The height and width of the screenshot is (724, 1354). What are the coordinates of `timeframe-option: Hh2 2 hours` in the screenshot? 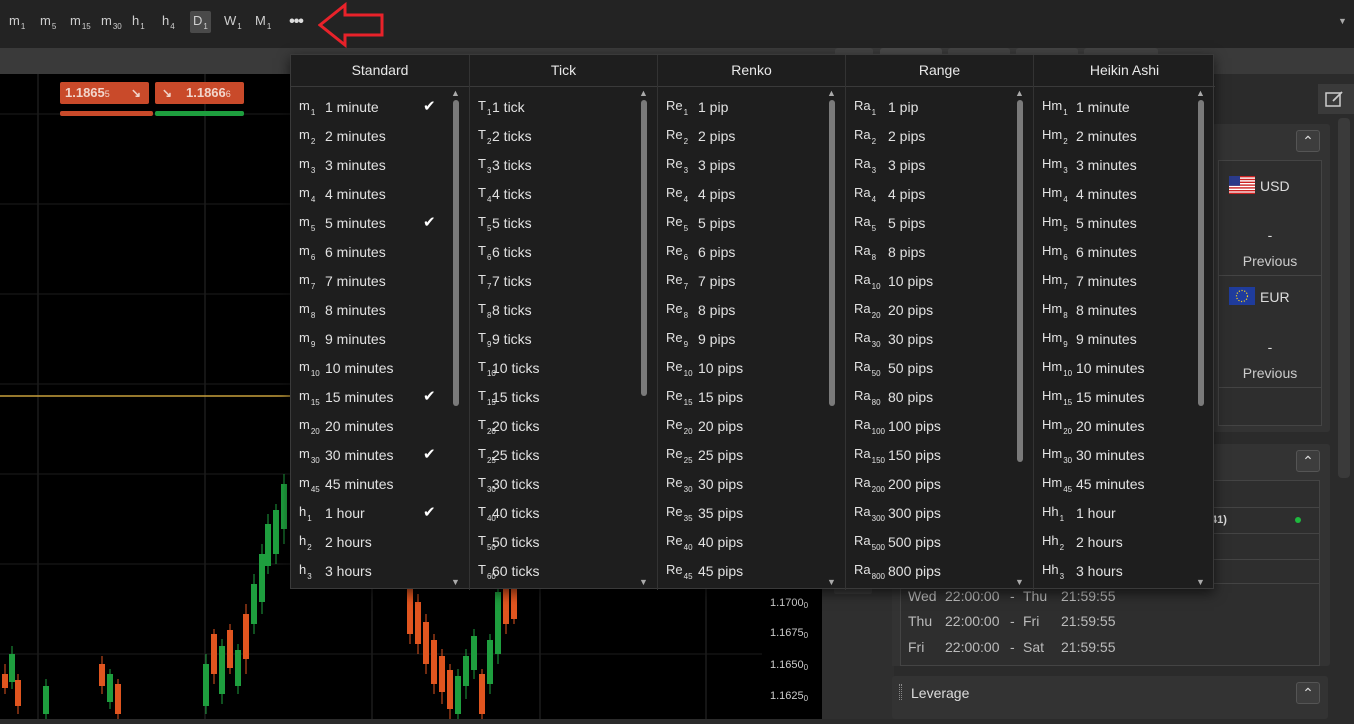 It's located at (1124, 540).